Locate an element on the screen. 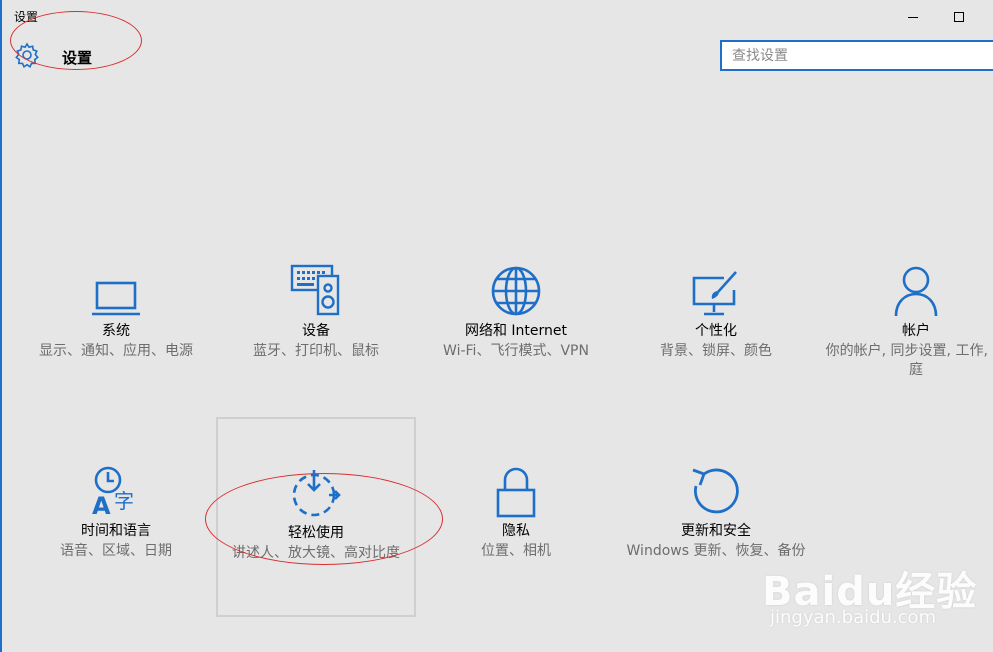 This screenshot has width=993, height=652. tile-description: 蓝牙、打印机、鼠标 is located at coordinates (316, 351).